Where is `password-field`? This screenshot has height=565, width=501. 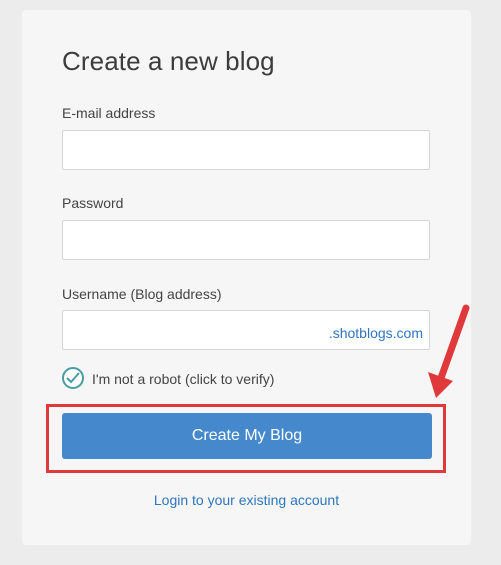 password-field is located at coordinates (246, 240).